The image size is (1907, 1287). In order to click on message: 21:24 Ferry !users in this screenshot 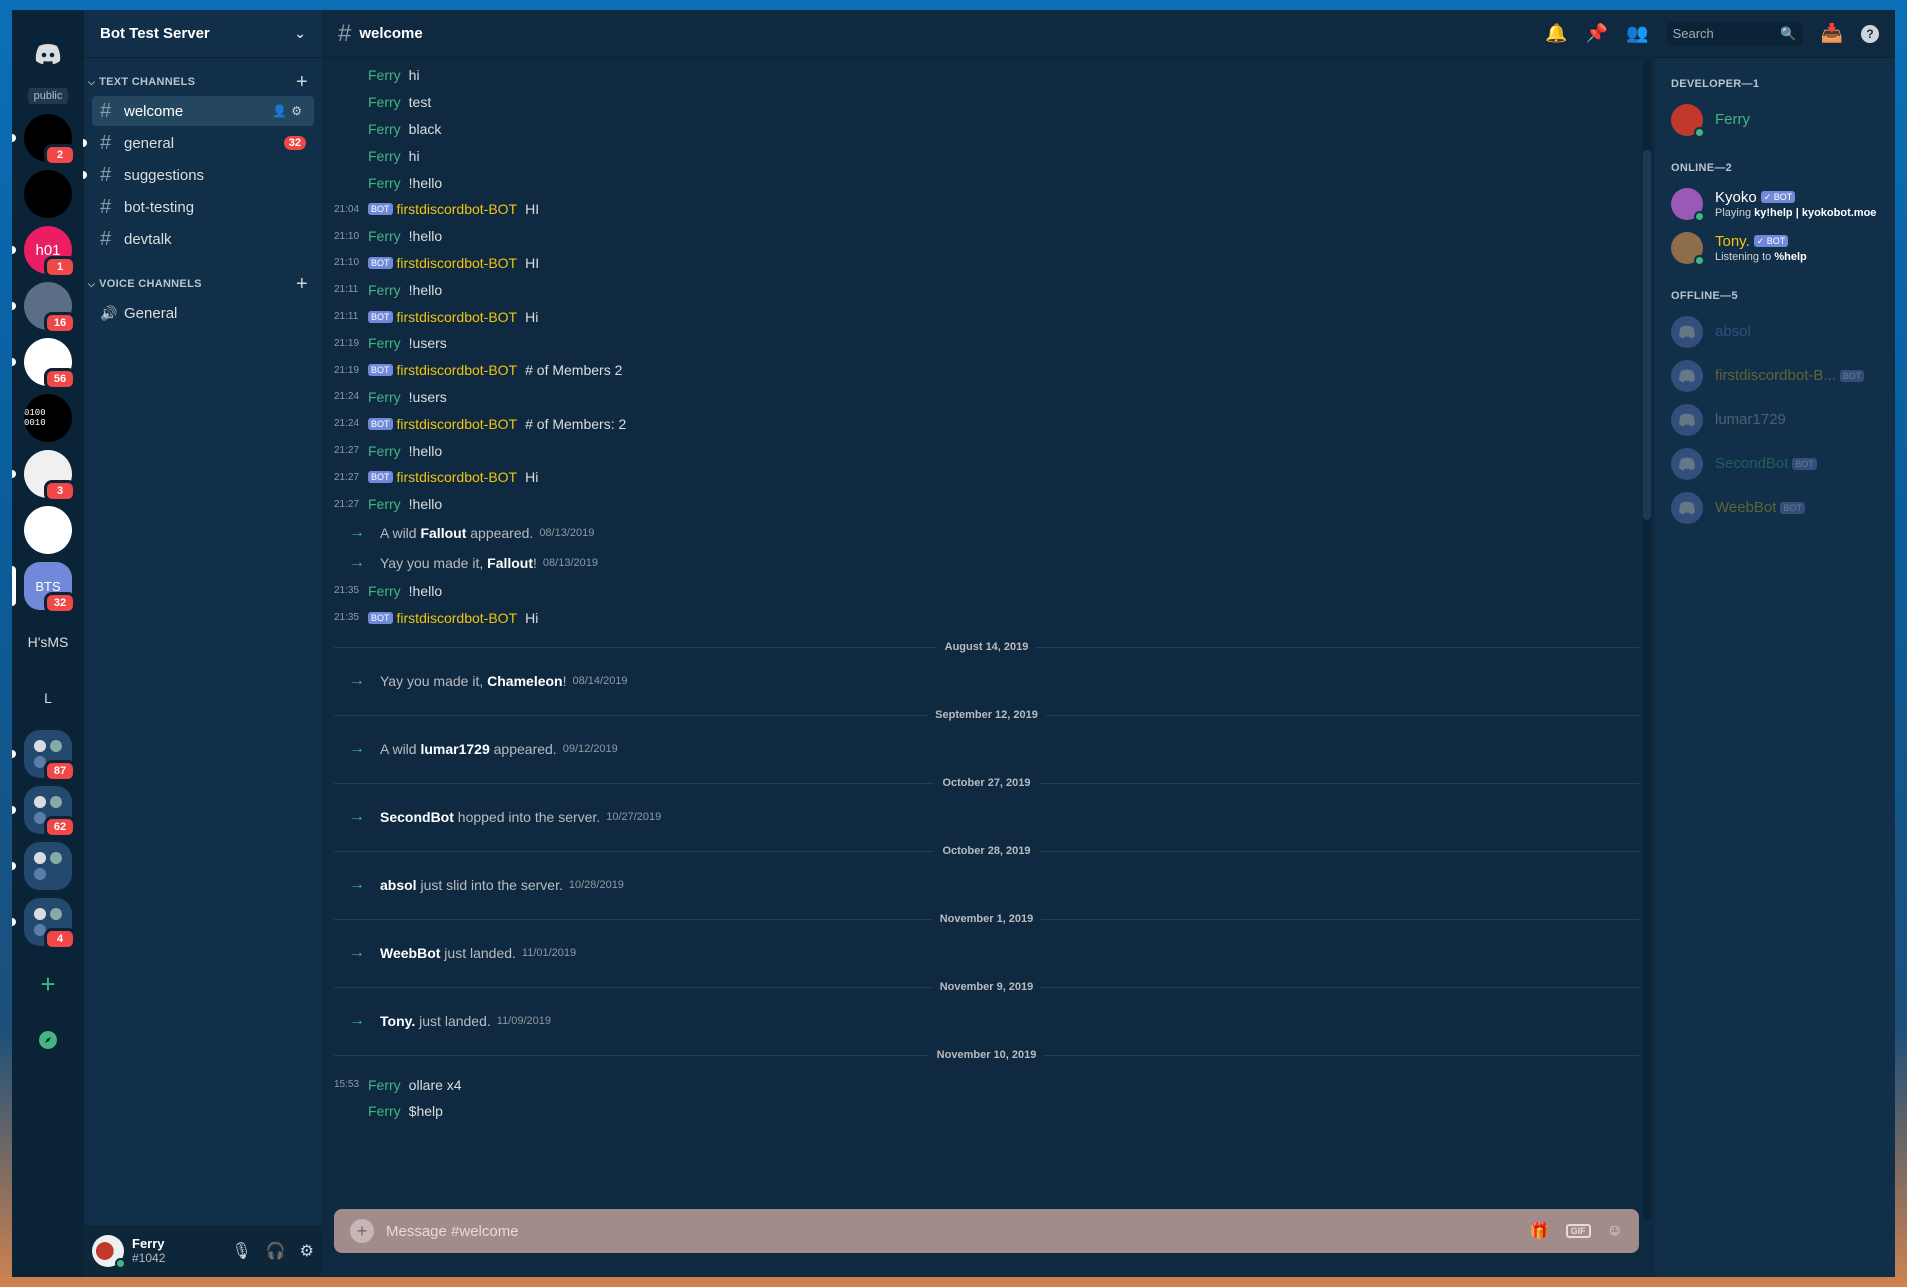, I will do `click(986, 397)`.